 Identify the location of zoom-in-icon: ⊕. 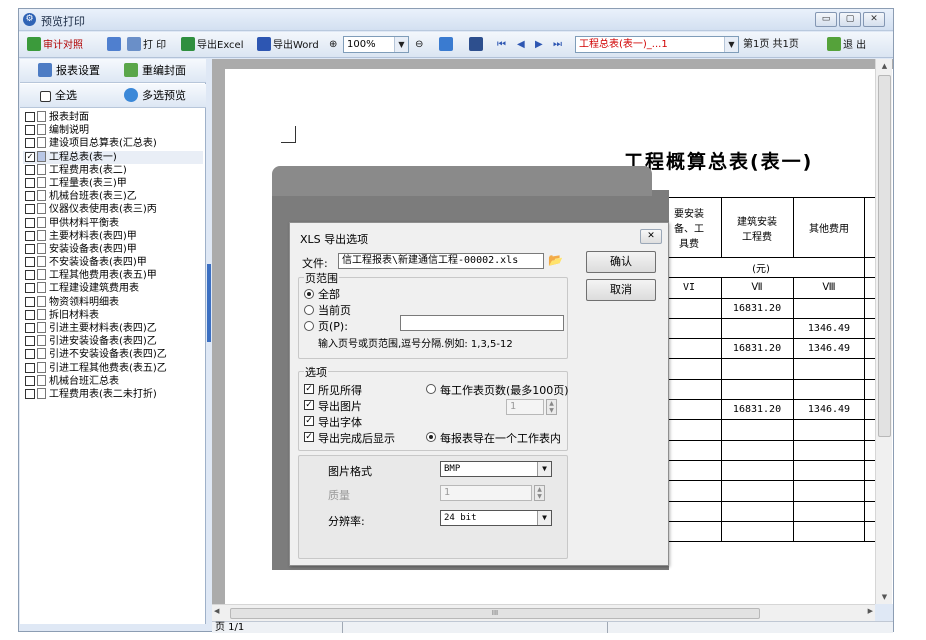
(333, 45).